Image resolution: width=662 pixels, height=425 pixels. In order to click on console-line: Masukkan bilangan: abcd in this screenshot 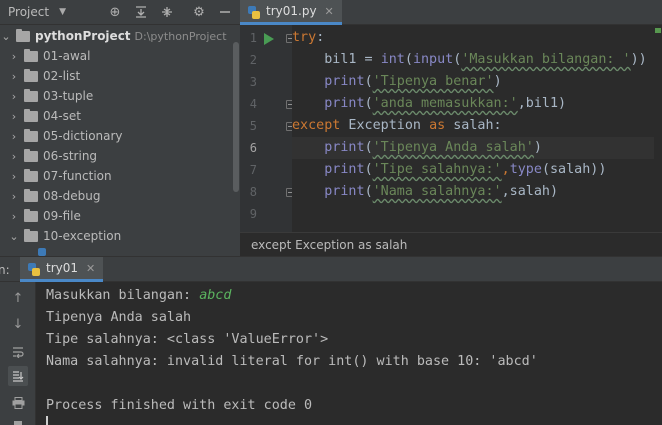, I will do `click(138, 296)`.